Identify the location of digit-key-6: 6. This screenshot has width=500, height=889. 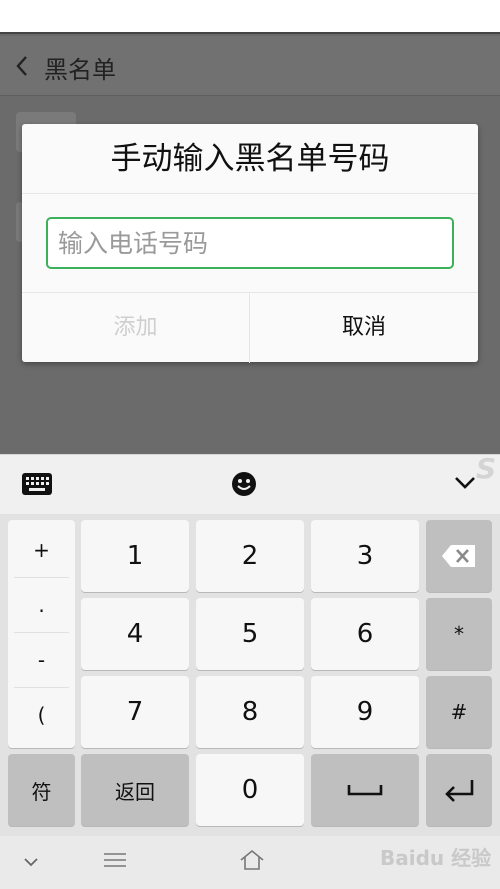
(365, 634).